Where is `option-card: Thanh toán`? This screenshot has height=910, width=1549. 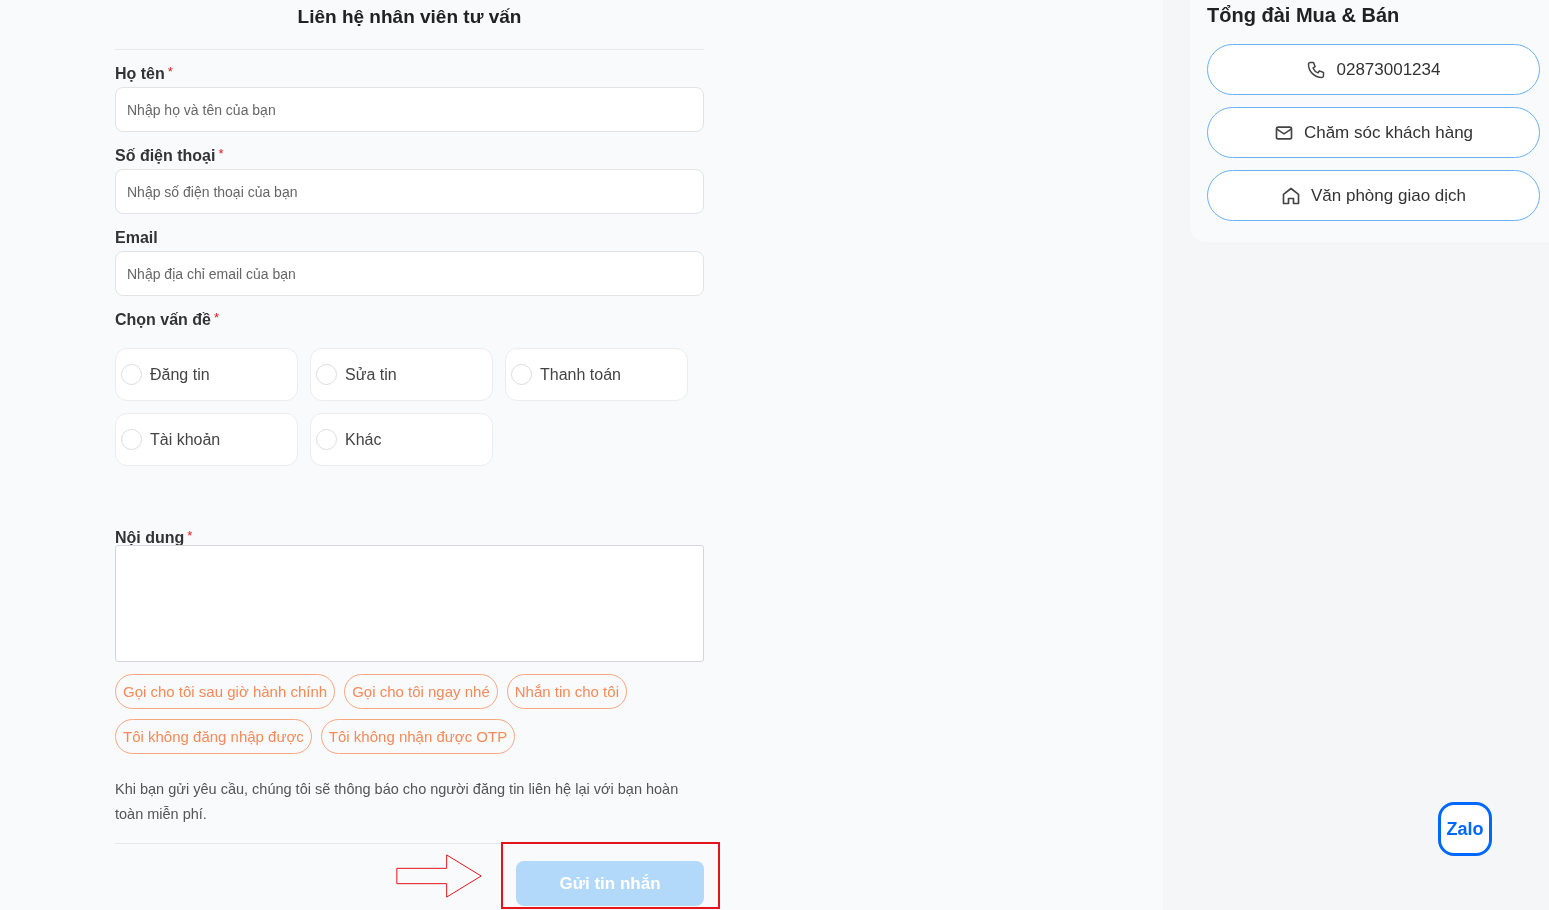
option-card: Thanh toán is located at coordinates (596, 374).